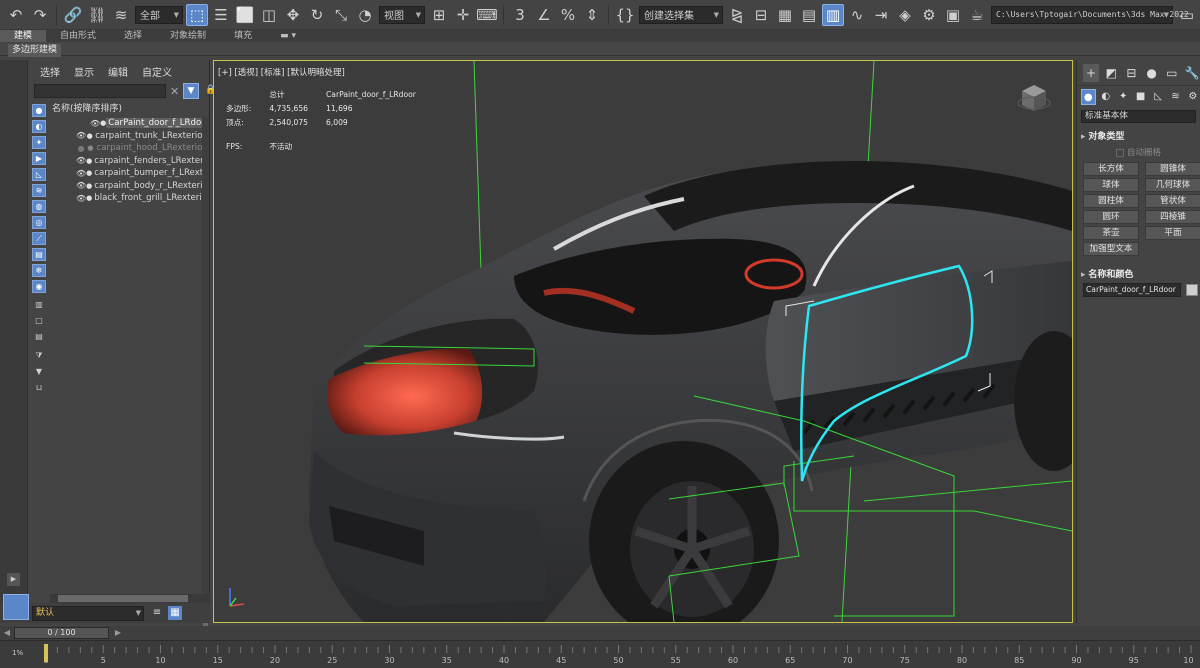  I want to click on scale-icon: ⤡, so click(341, 15).